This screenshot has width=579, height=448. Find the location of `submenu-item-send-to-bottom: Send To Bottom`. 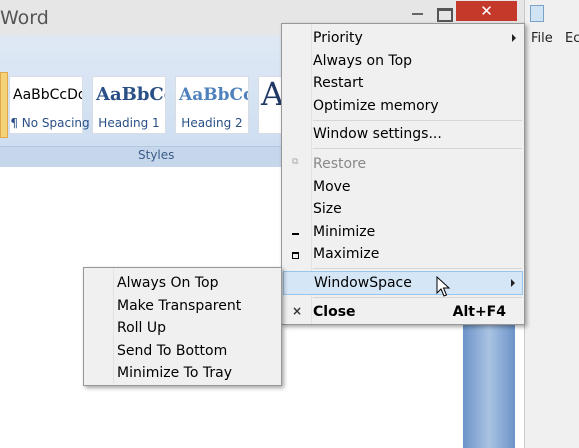

submenu-item-send-to-bottom: Send To Bottom is located at coordinates (182, 351).